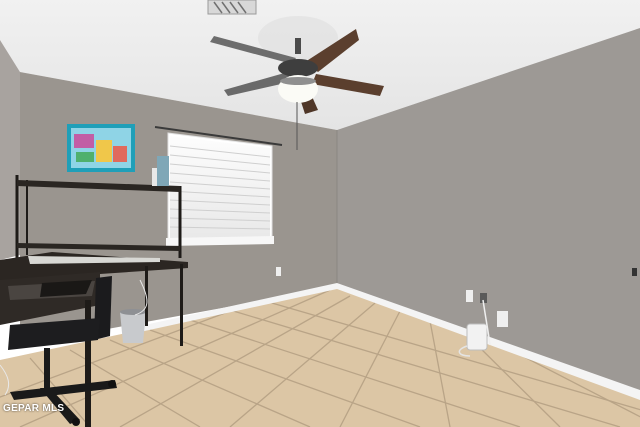 The height and width of the screenshot is (427, 640). What do you see at coordinates (163, 171) in the screenshot?
I see `shelf-book` at bounding box center [163, 171].